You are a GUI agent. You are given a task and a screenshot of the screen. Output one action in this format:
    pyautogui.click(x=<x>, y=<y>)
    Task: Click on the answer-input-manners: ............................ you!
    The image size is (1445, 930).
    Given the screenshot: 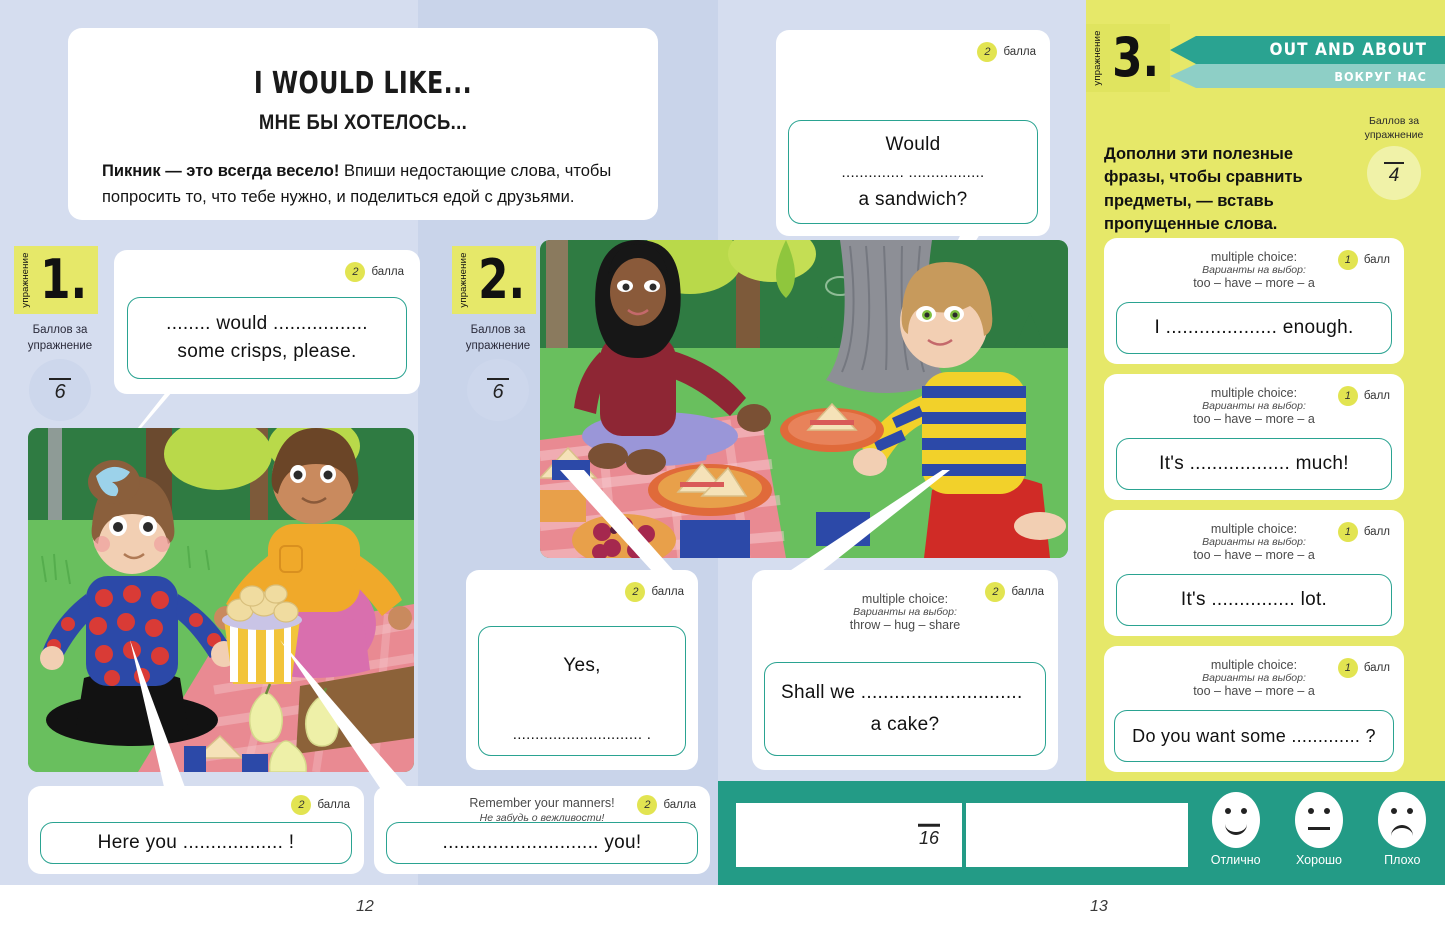 What is the action you would take?
    pyautogui.click(x=542, y=843)
    